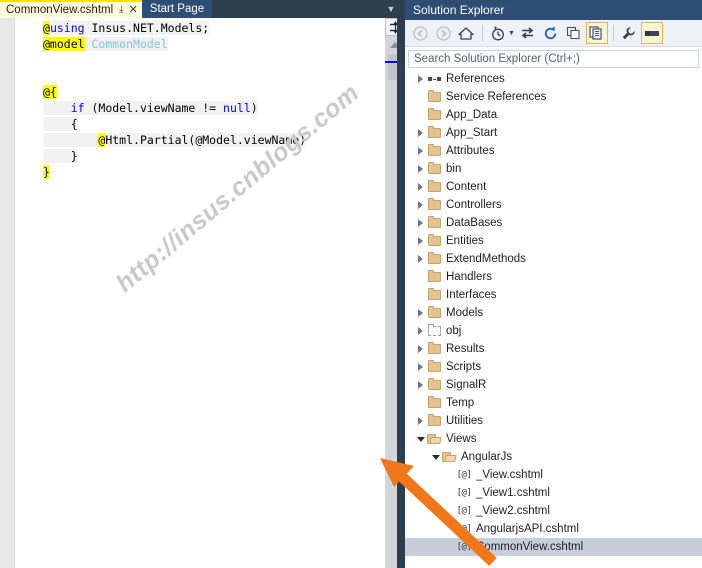 The width and height of the screenshot is (702, 568). Describe the element at coordinates (553, 241) in the screenshot. I see `tree-item-entities: Entities` at that location.